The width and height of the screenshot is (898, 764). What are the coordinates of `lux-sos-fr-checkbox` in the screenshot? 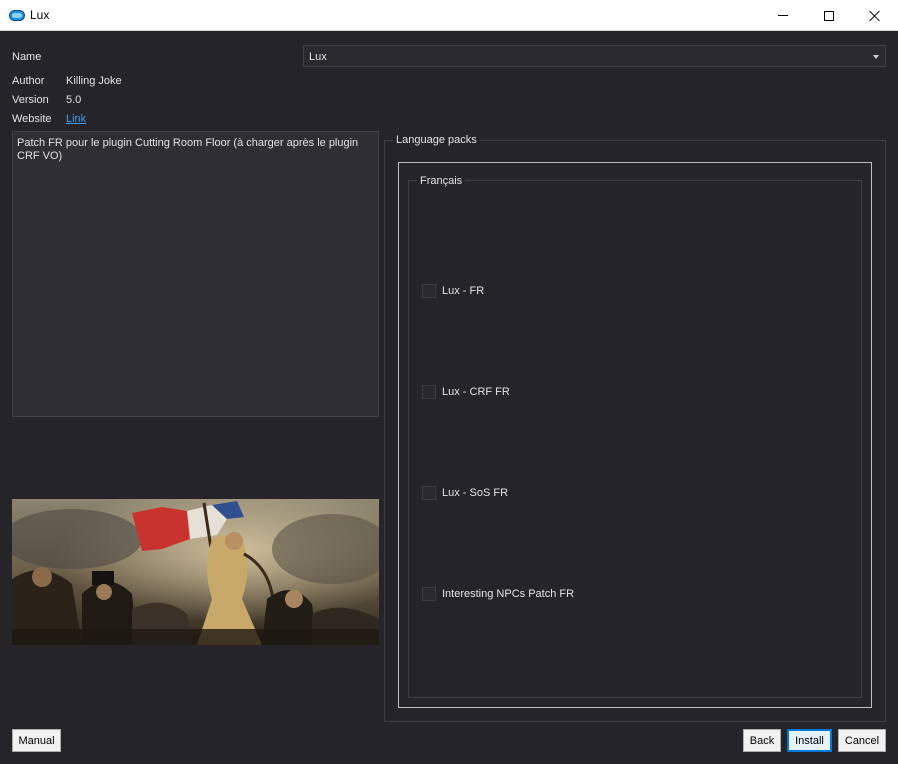 It's located at (429, 493).